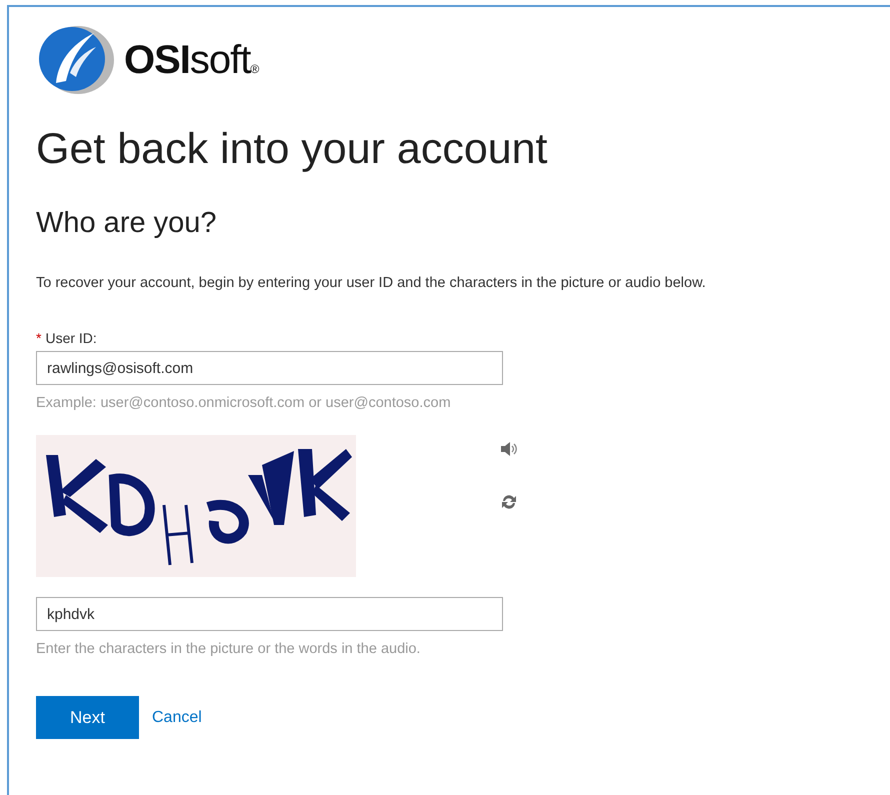 Image resolution: width=890 pixels, height=795 pixels. I want to click on cancel-link: Cancel, so click(177, 718).